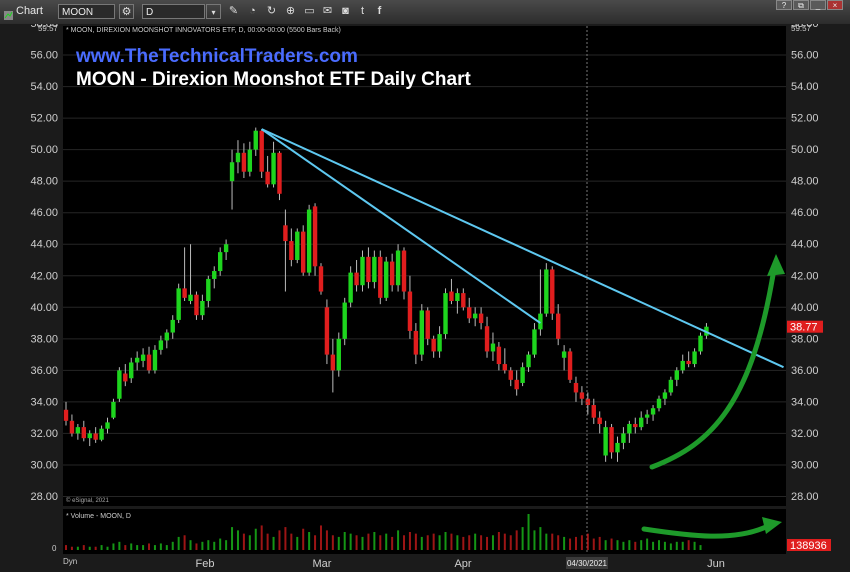 The image size is (850, 572). Describe the element at coordinates (818, 5) in the screenshot. I see `minimize-icon: _` at that location.